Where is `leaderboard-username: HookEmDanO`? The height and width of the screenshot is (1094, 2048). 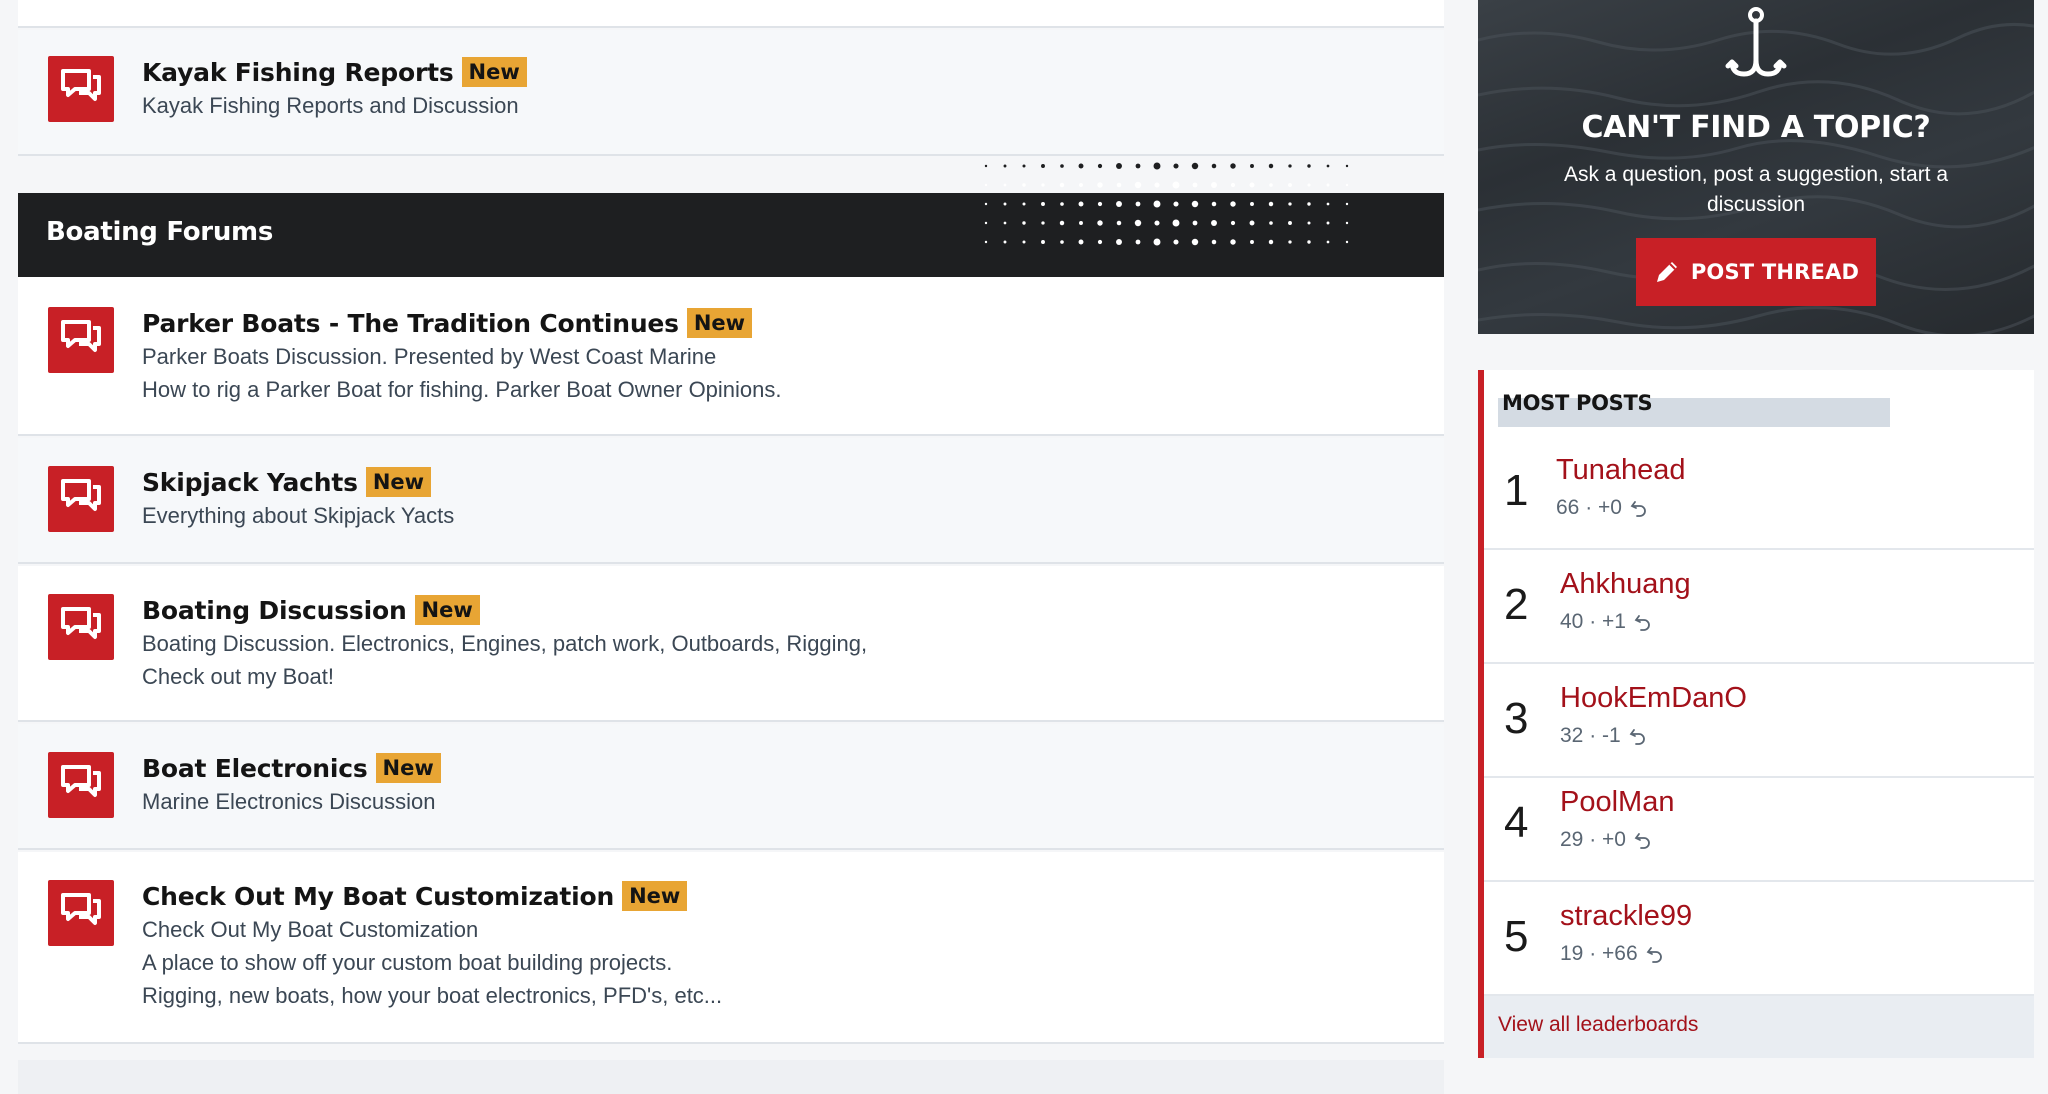 leaderboard-username: HookEmDanO is located at coordinates (1653, 698).